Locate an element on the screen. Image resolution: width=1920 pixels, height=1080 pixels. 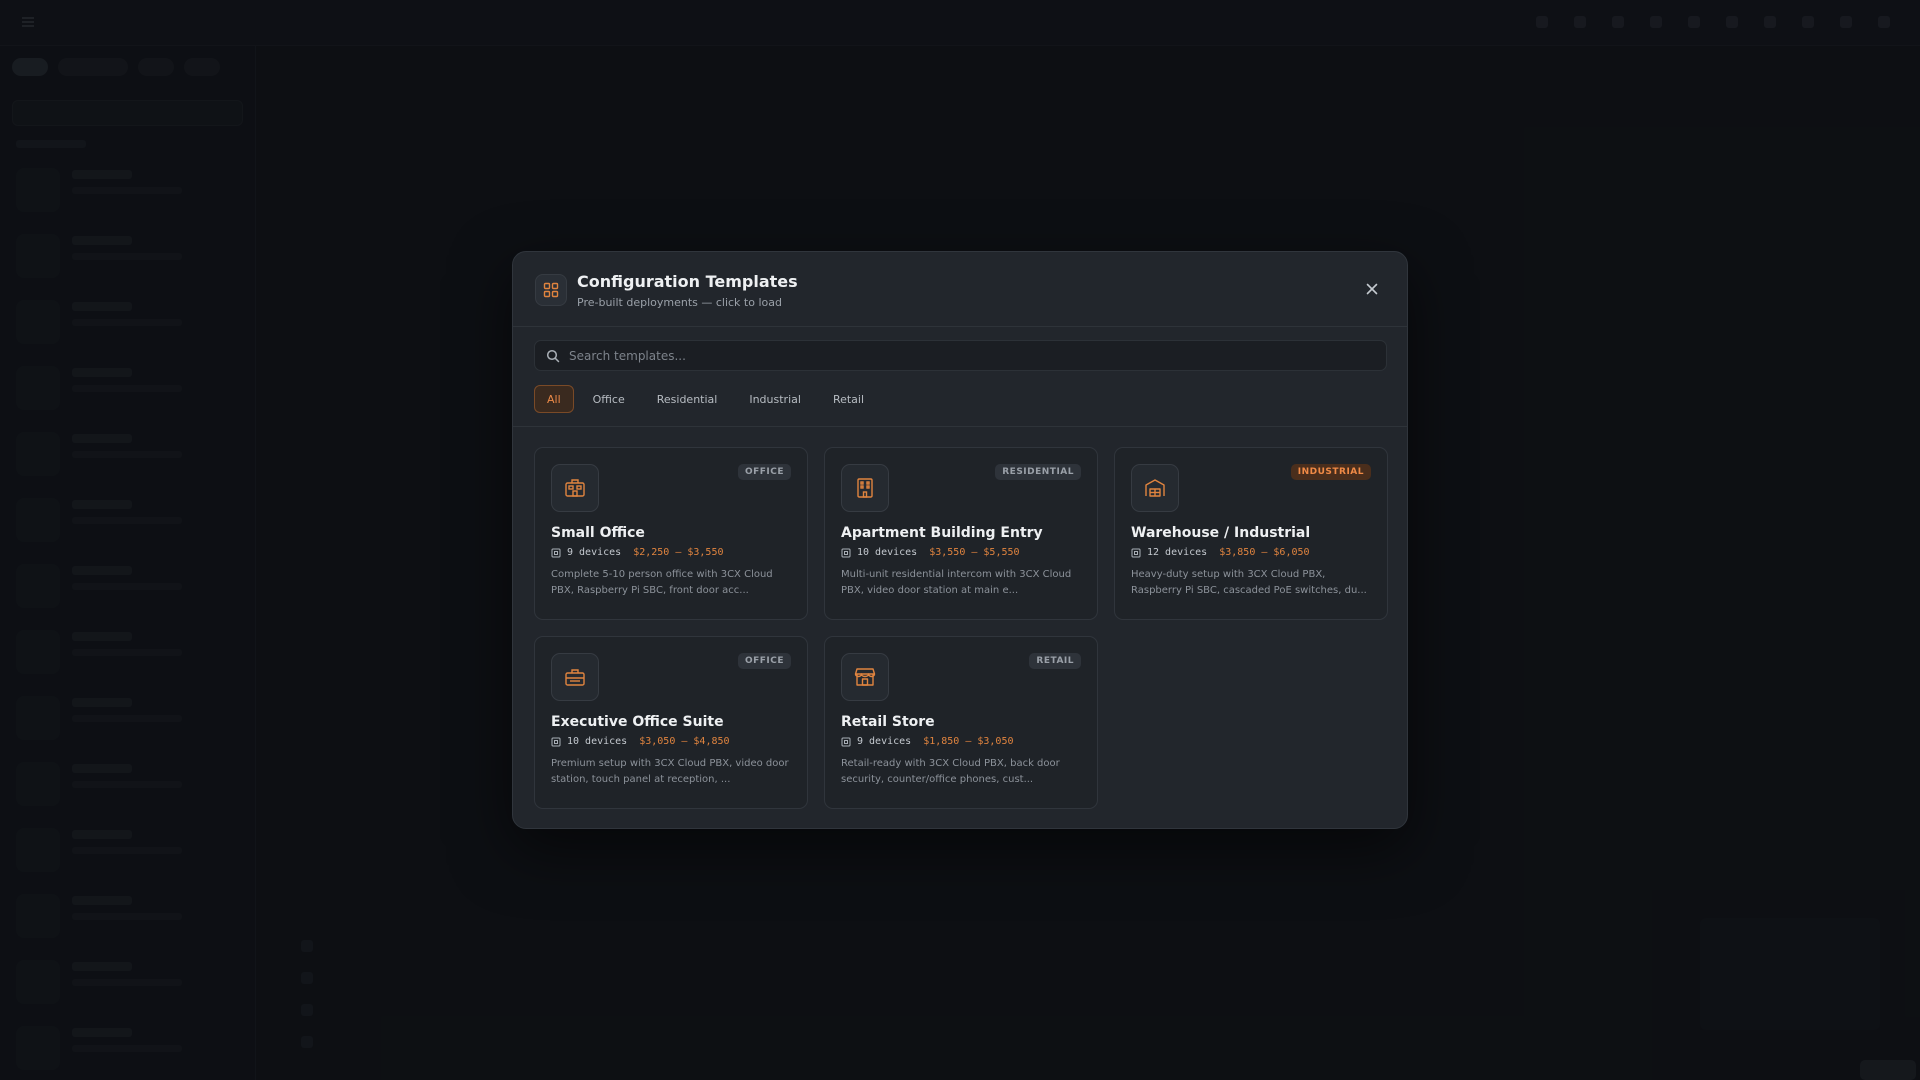
card-meta: 9 devices $1,850 – $3,050 is located at coordinates (961, 741).